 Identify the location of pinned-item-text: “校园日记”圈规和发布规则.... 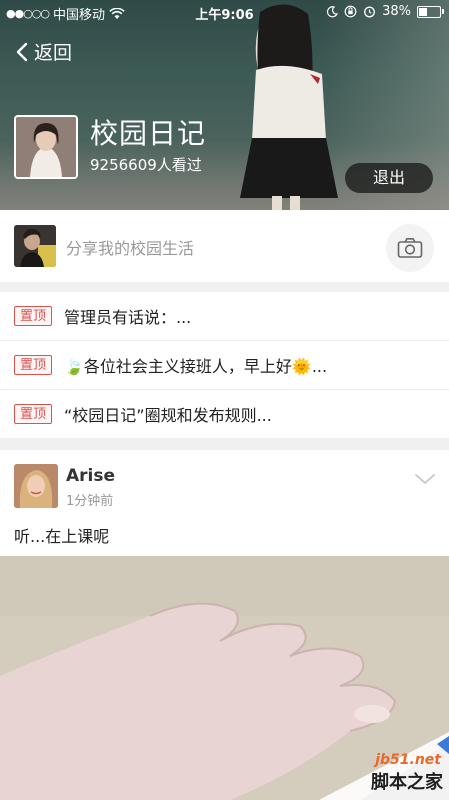
(168, 415).